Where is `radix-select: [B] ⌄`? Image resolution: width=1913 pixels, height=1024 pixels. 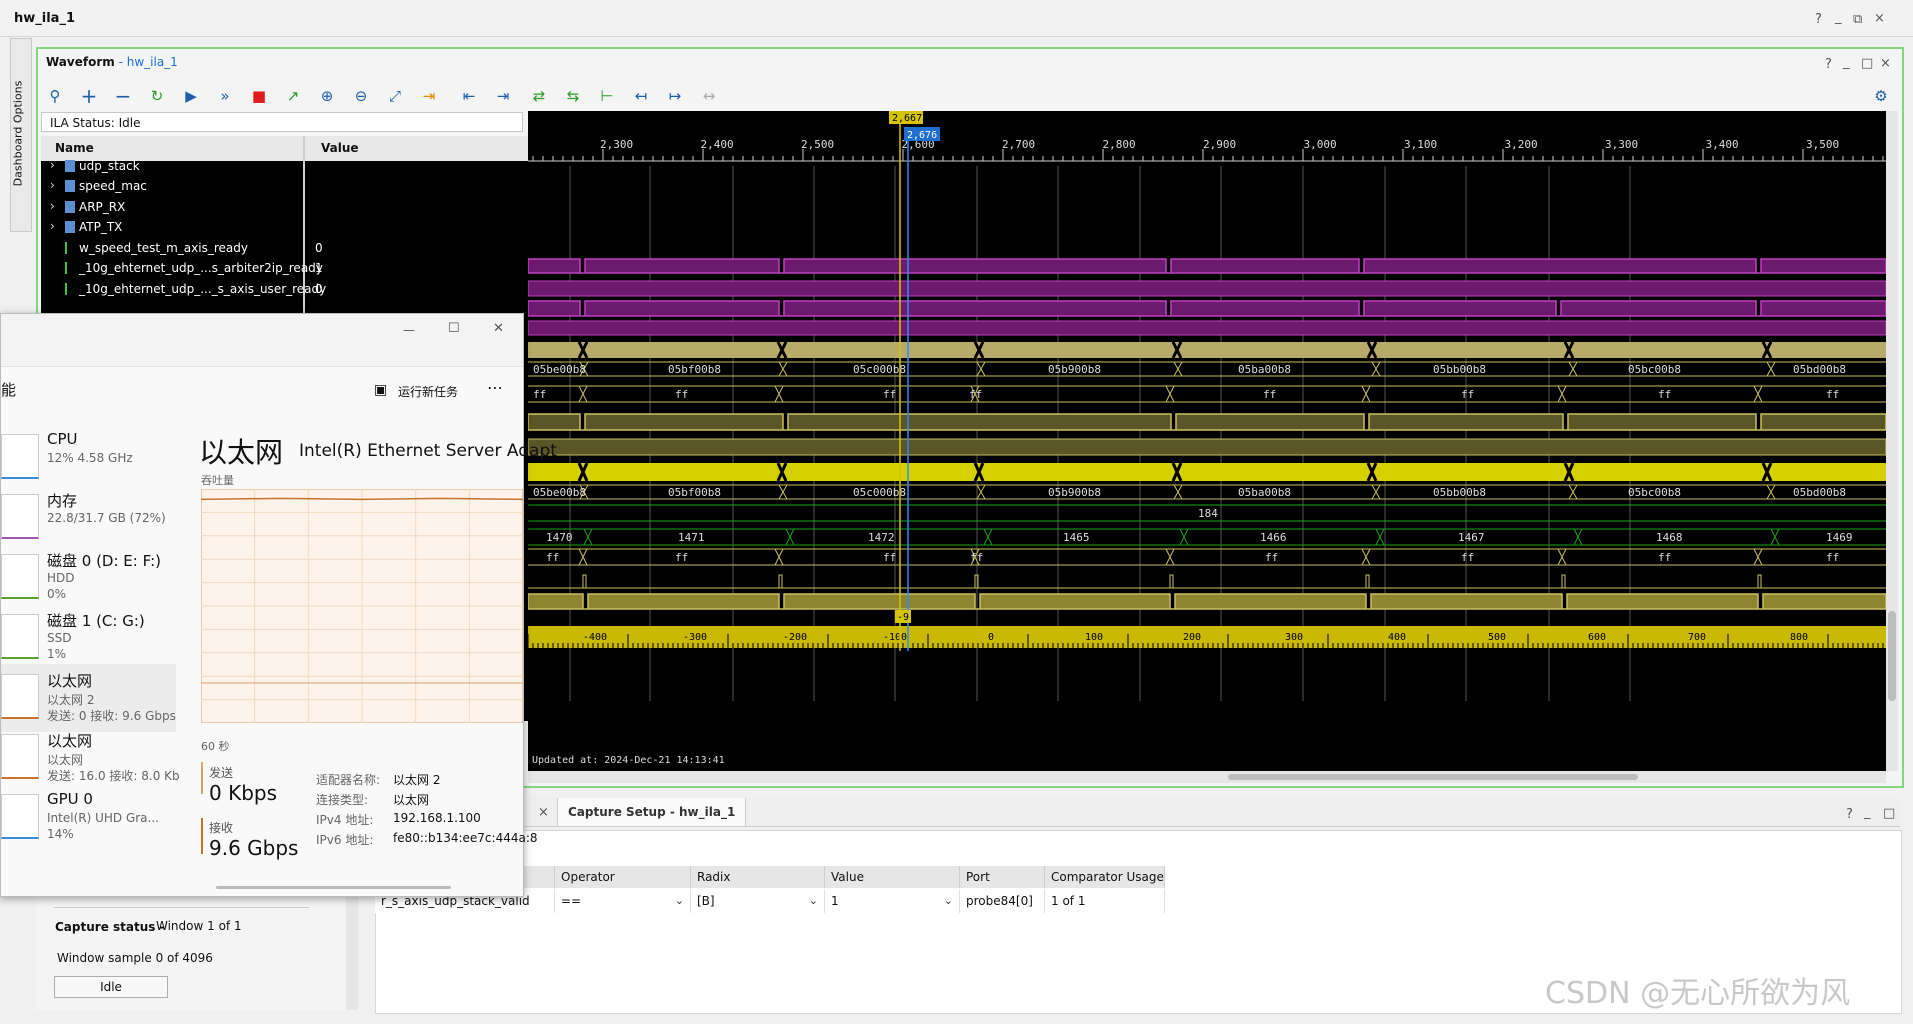
radix-select: [B] ⌄ is located at coordinates (758, 901).